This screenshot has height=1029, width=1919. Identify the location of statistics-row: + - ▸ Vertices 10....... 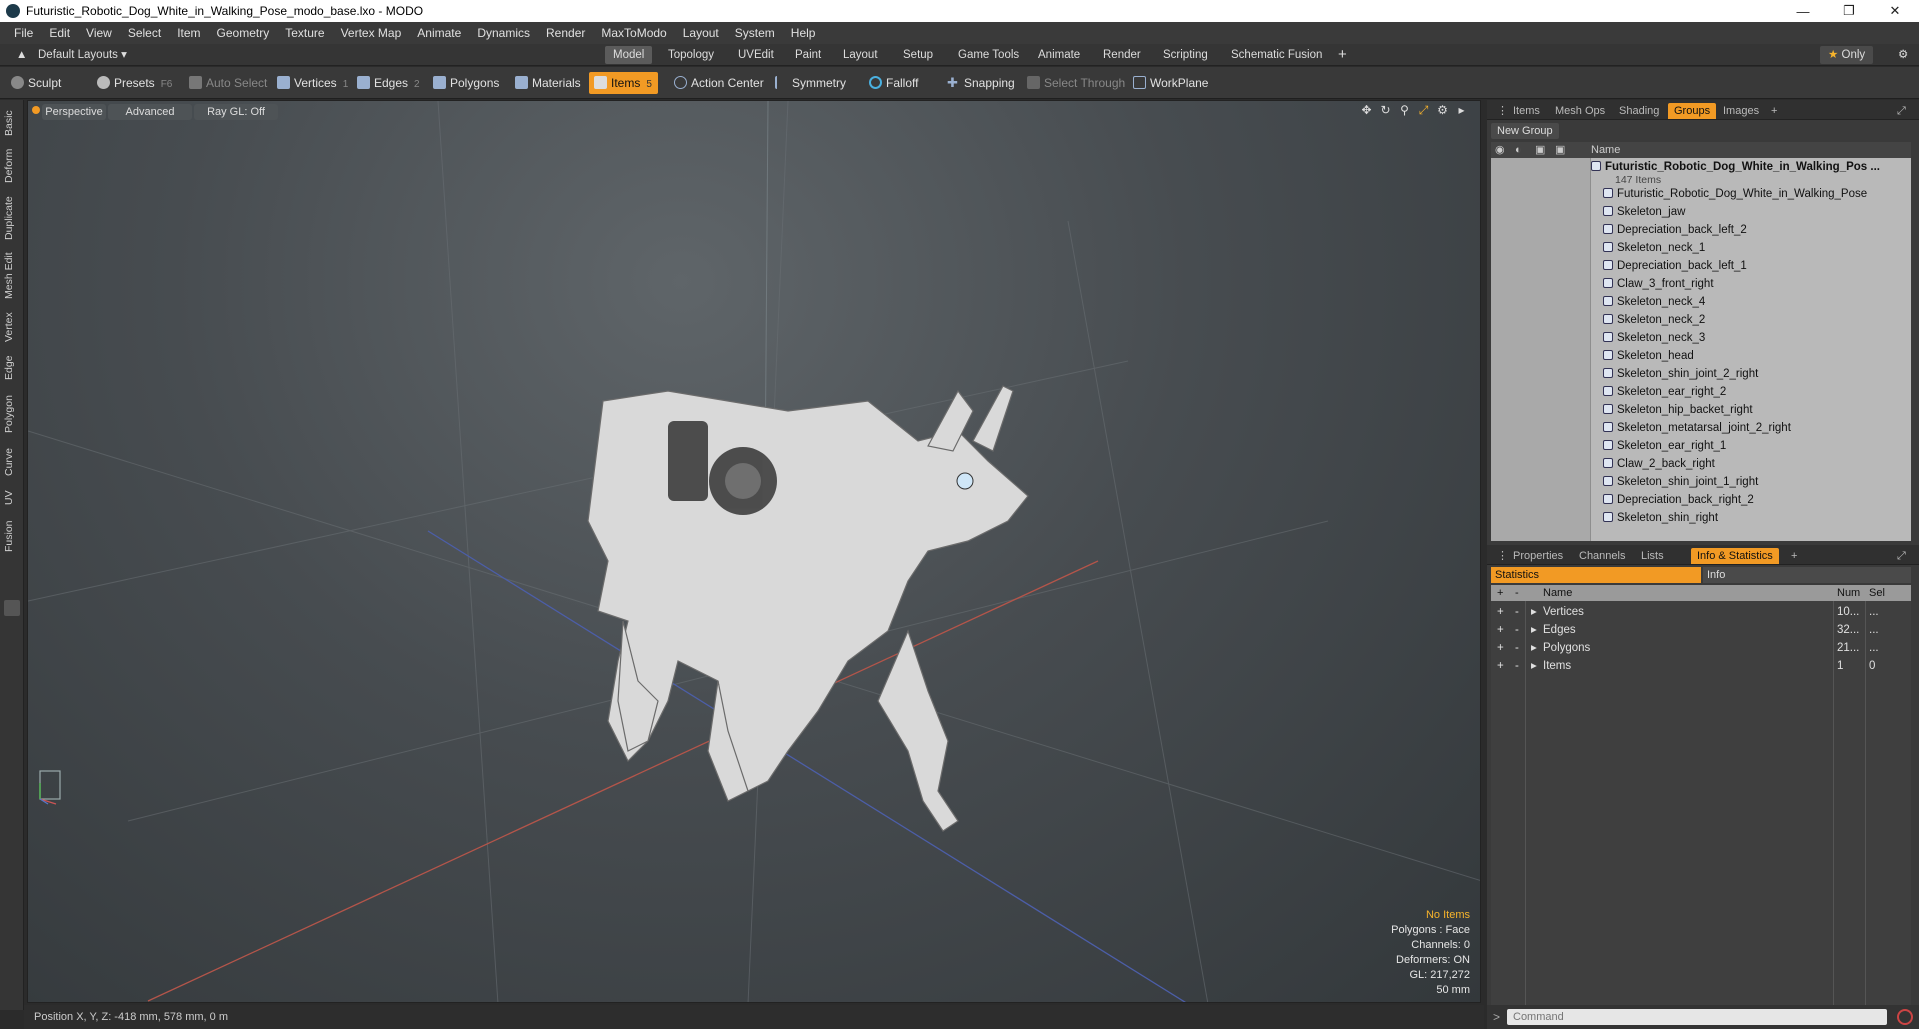
(1701, 612).